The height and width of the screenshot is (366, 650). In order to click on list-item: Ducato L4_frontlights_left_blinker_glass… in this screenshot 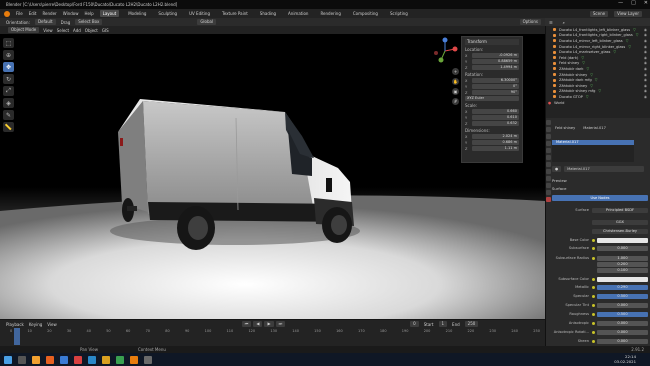, I will do `click(597, 30)`.